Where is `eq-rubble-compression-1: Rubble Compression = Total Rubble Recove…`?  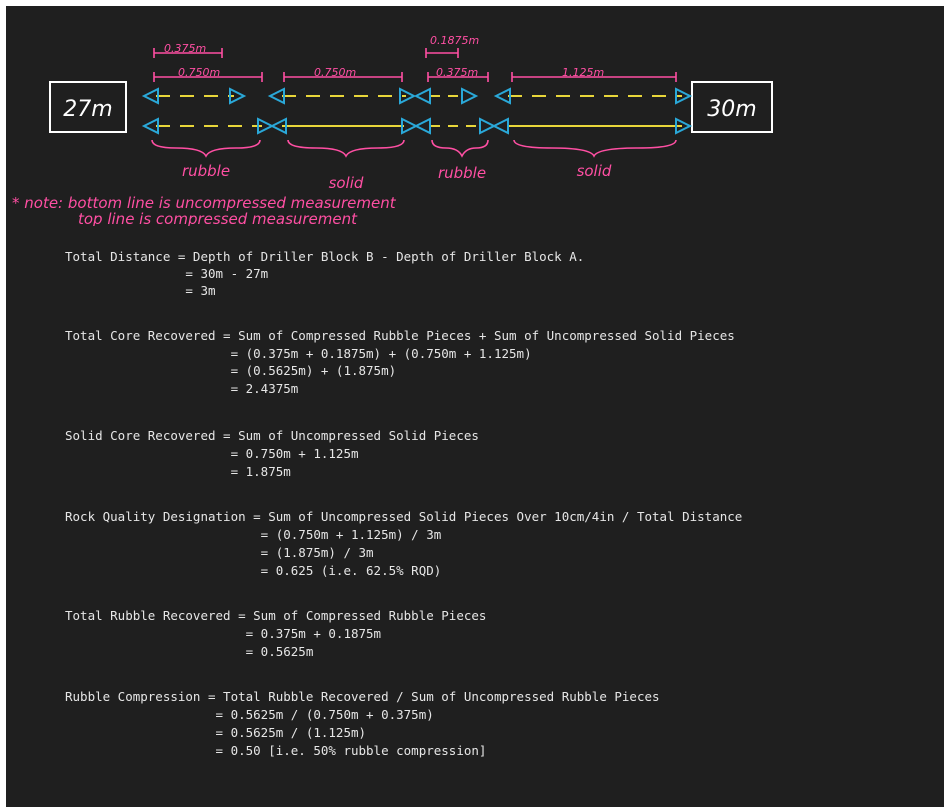 eq-rubble-compression-1: Rubble Compression = Total Rubble Recove… is located at coordinates (362, 696).